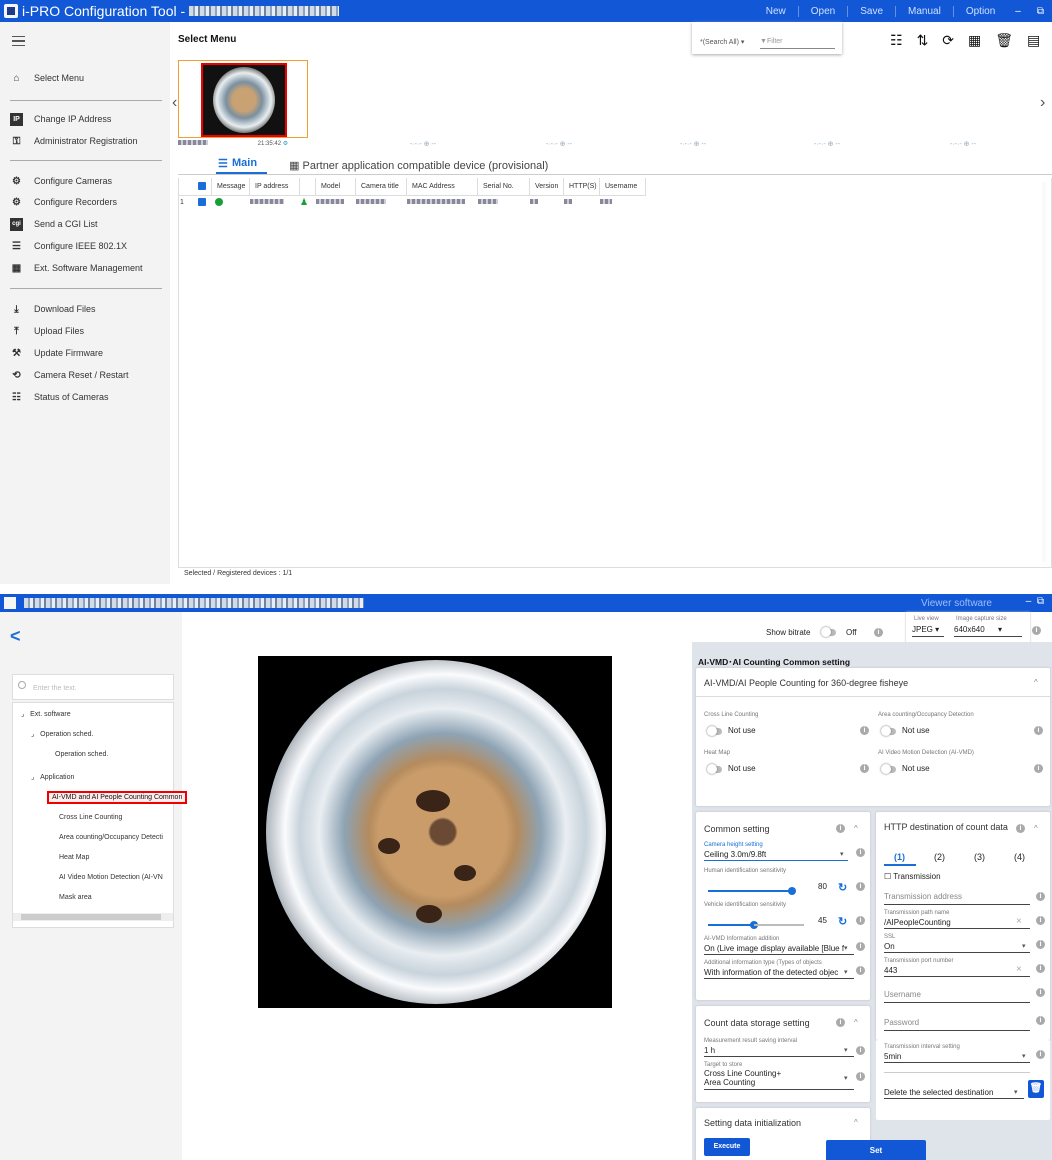  What do you see at coordinates (896, 40) in the screenshot?
I see `list-view-icon: ☷` at bounding box center [896, 40].